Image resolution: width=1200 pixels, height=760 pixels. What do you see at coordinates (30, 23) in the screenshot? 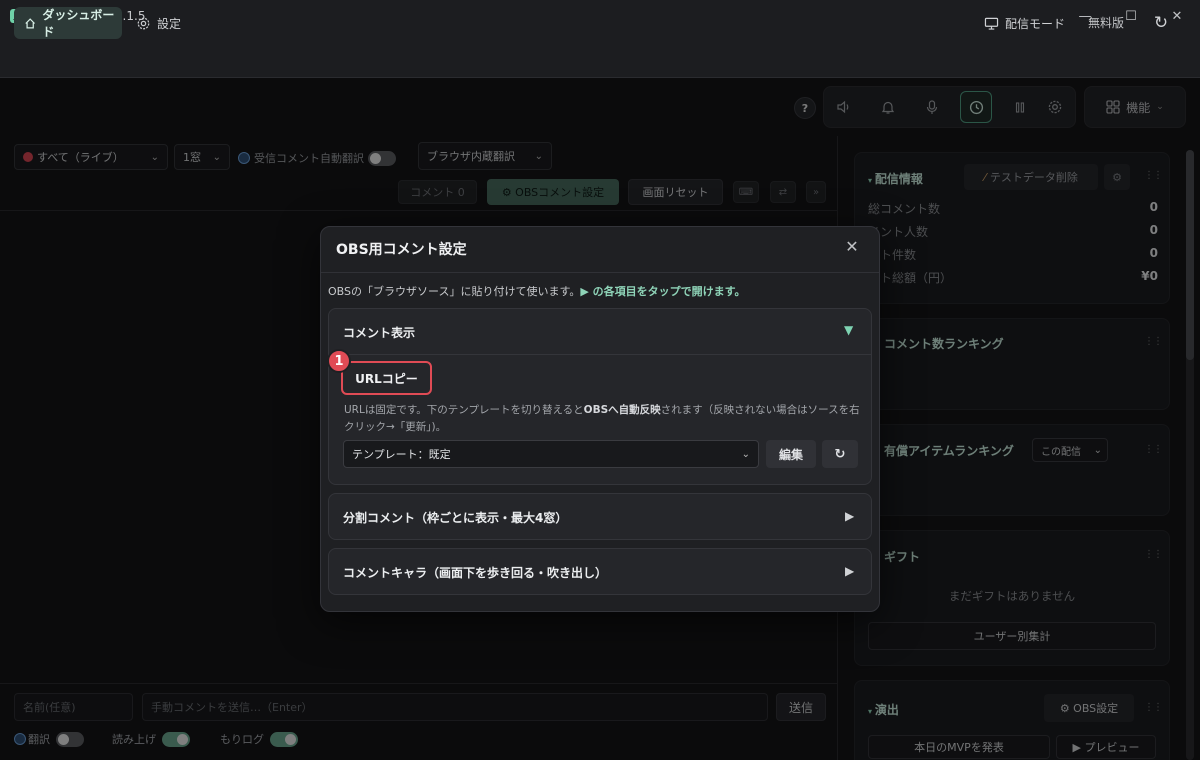
I see `home-icon` at bounding box center [30, 23].